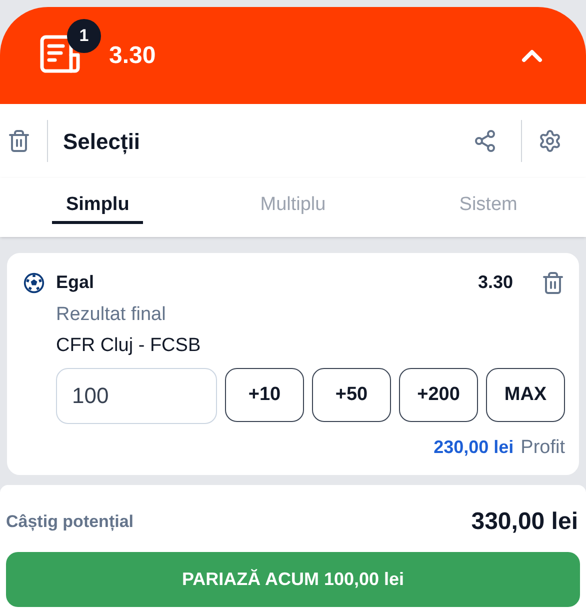  What do you see at coordinates (525, 395) in the screenshot?
I see `quick-stake-button: MAX` at bounding box center [525, 395].